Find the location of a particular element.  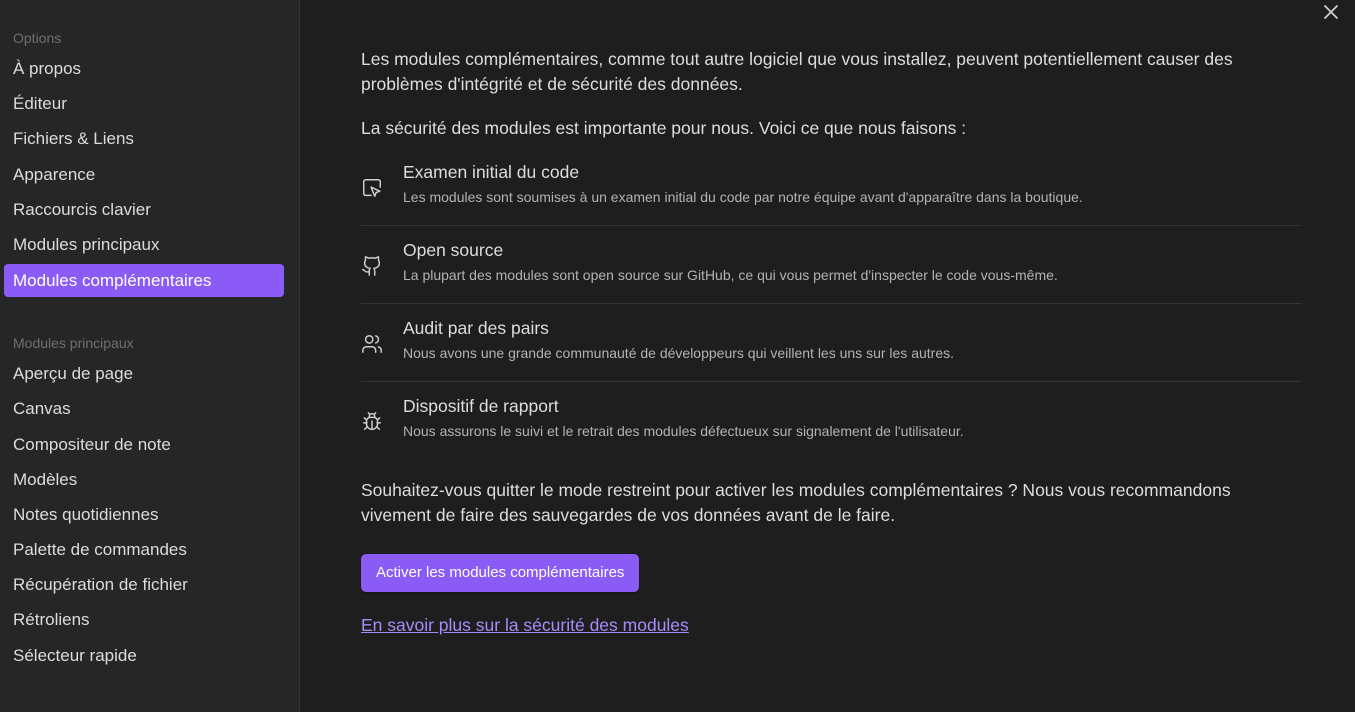

feature-title: Dispositif de rapport is located at coordinates (481, 406).